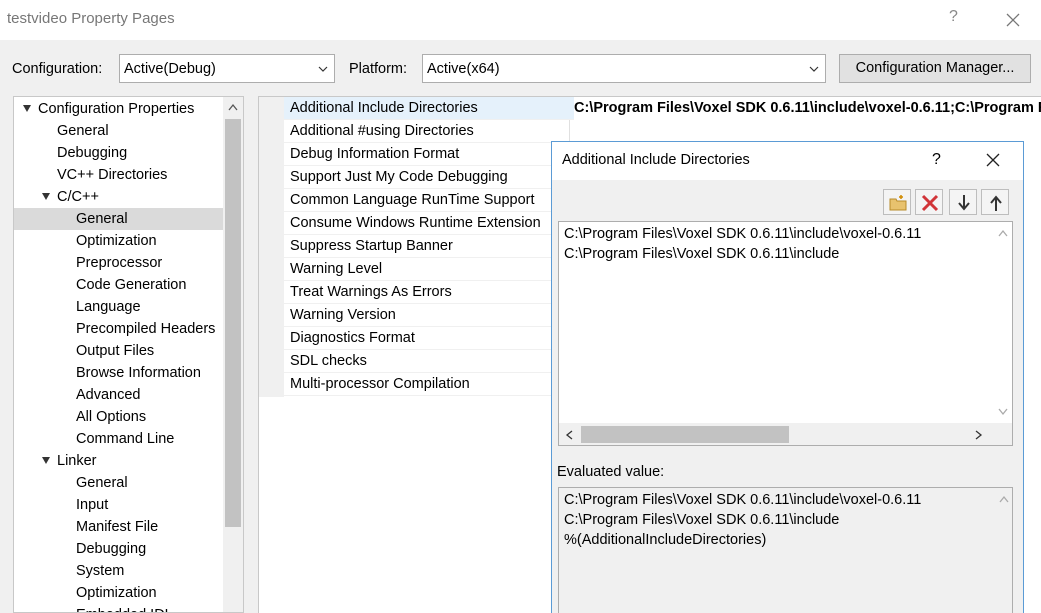  Describe the element at coordinates (118, 285) in the screenshot. I see `tree-item: Code Generation` at that location.